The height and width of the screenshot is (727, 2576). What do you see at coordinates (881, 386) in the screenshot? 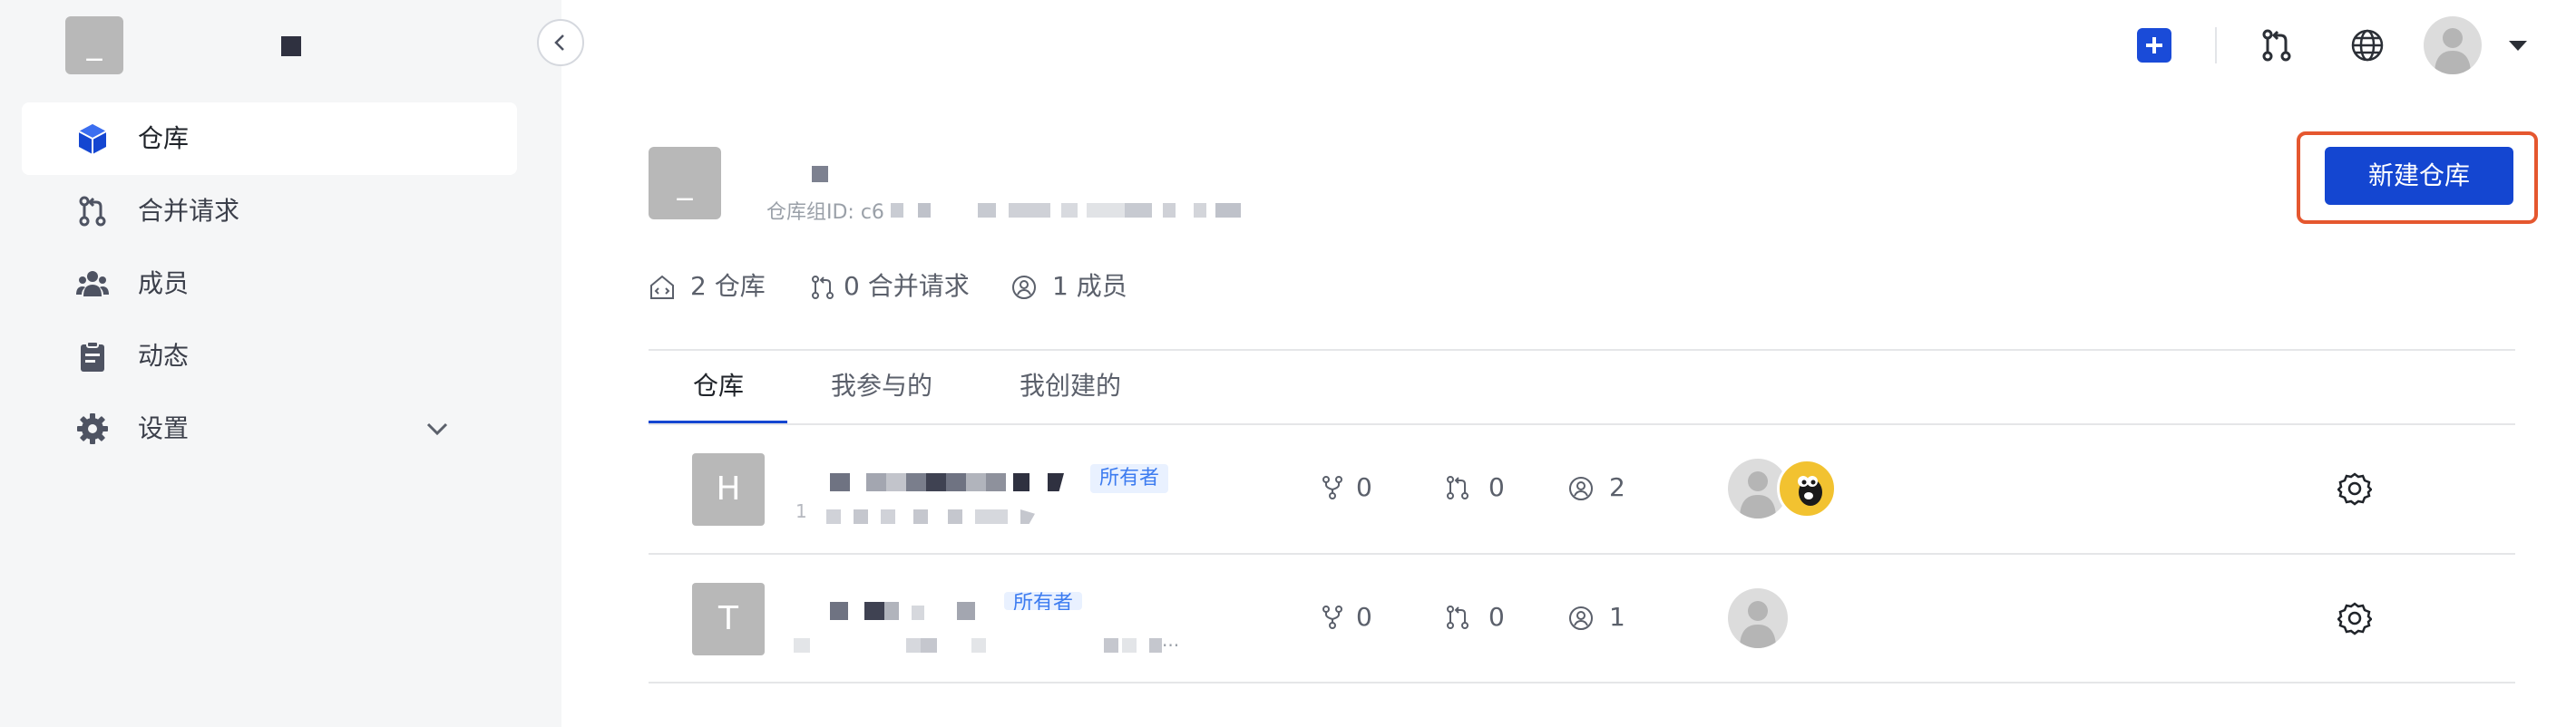
I see `tab-participated: 我参与的` at bounding box center [881, 386].